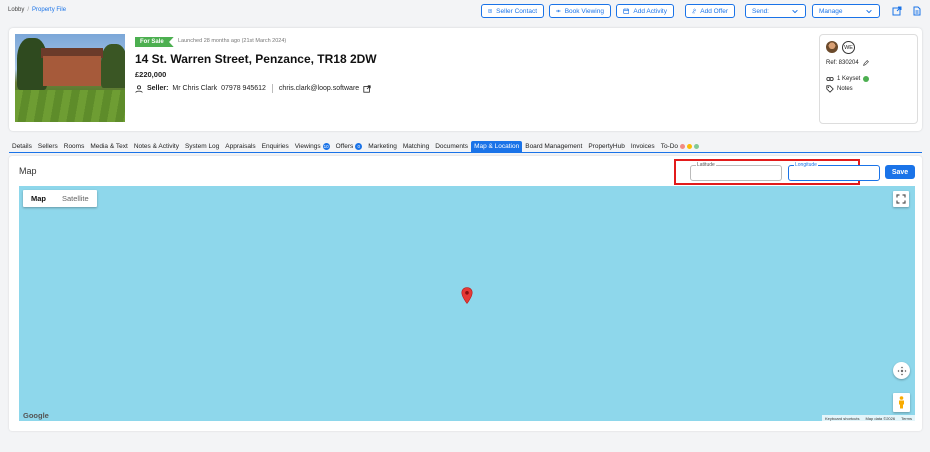  Describe the element at coordinates (194, 88) in the screenshot. I see `seller-name: Mr Chris Clark` at that location.